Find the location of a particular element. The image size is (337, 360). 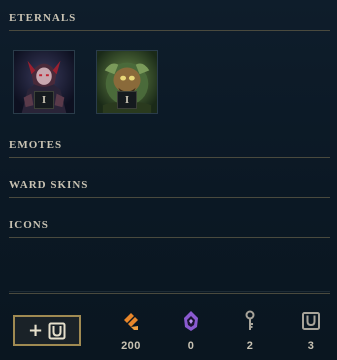

emotes-section: EMOTES is located at coordinates (169, 148).